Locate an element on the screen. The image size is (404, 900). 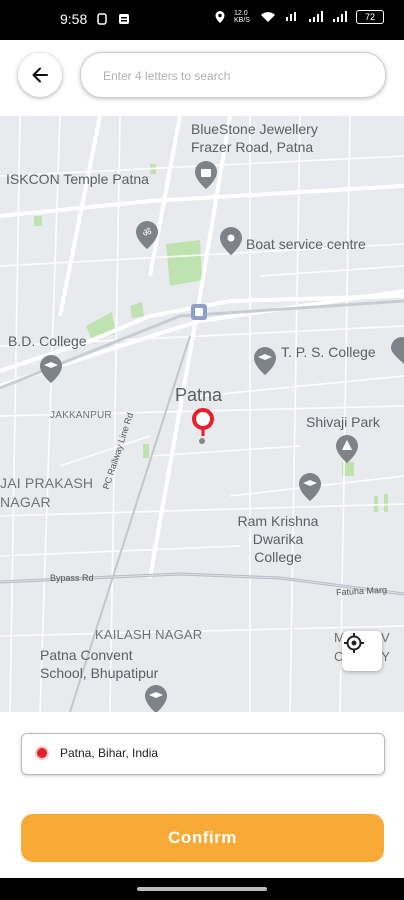
location-dot-icon is located at coordinates (42, 753).